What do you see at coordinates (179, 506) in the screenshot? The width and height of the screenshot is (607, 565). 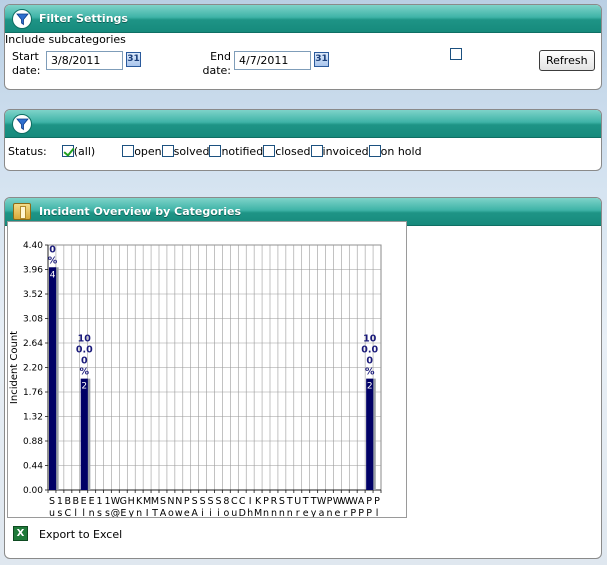 I see `x-tick-label: Nw` at bounding box center [179, 506].